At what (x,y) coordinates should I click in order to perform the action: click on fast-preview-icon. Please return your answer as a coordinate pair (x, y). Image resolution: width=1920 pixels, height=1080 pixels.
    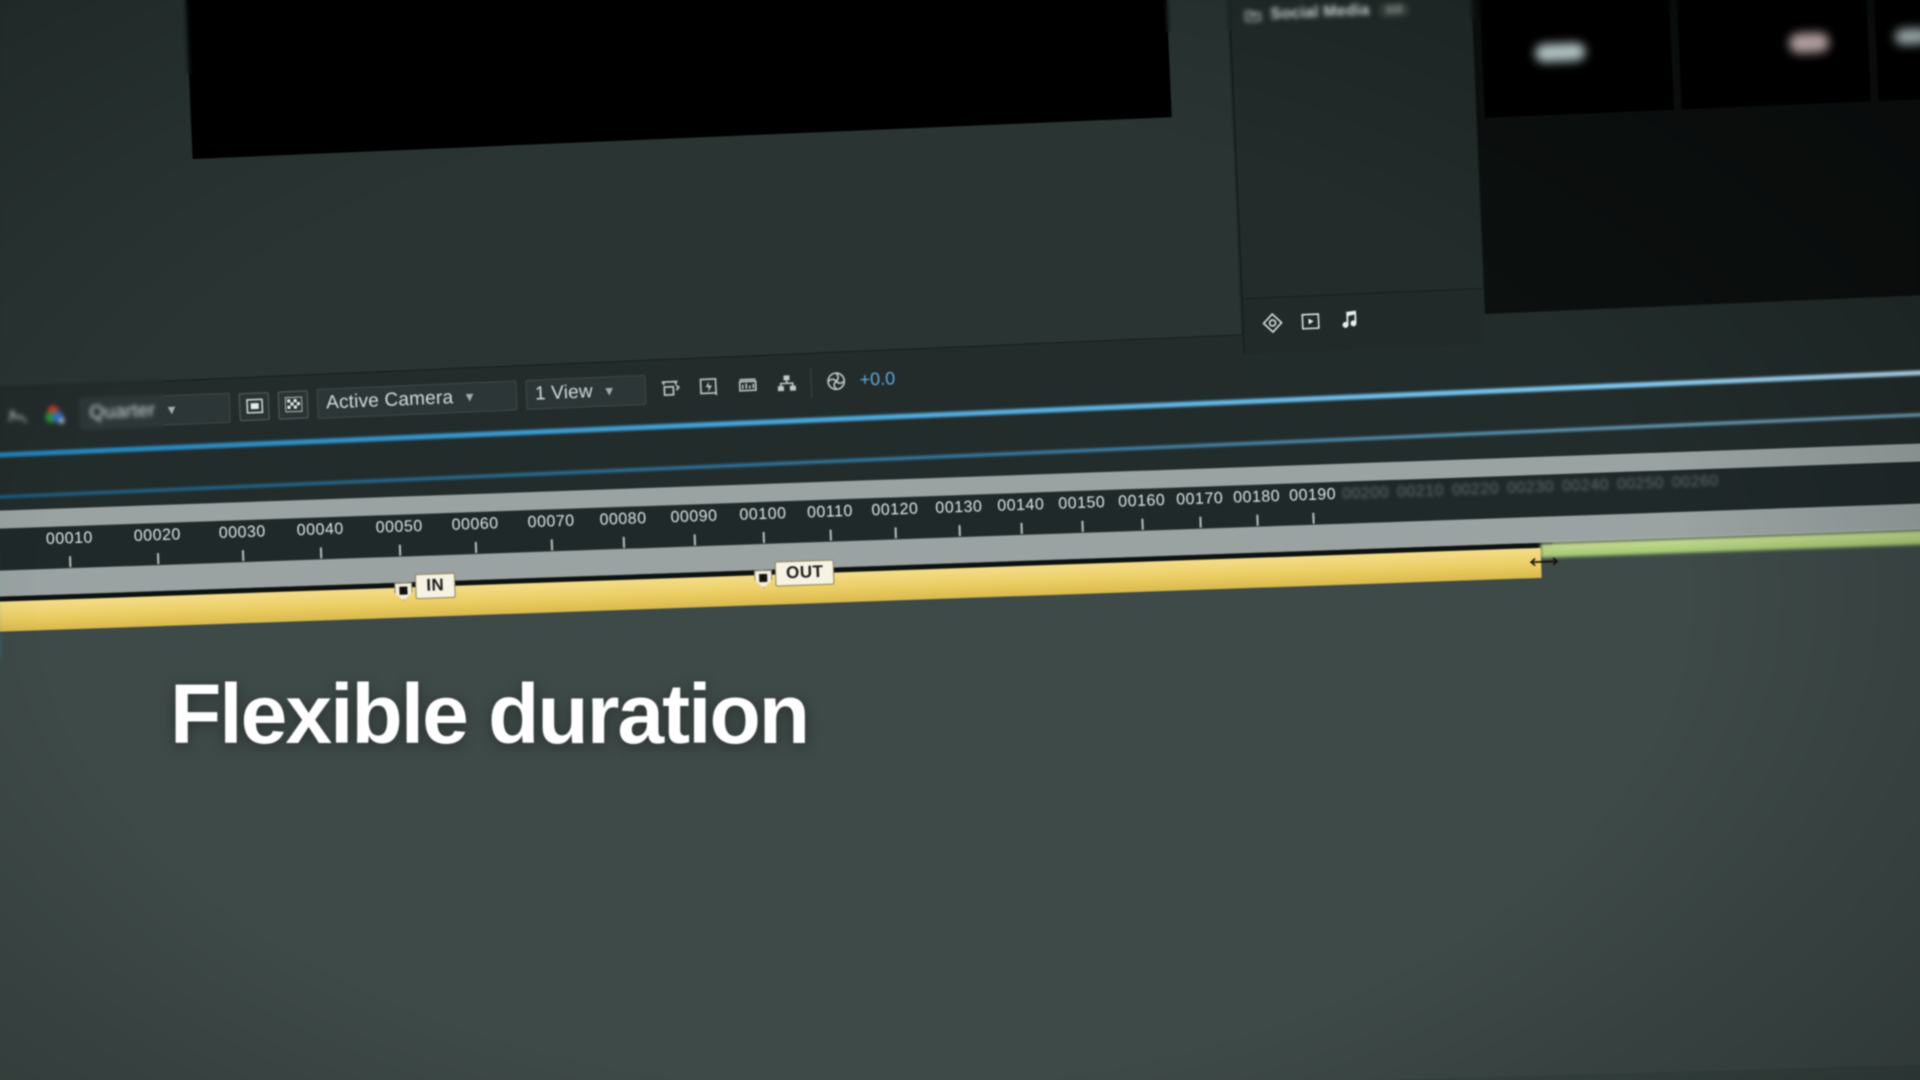
    Looking at the image, I should click on (708, 386).